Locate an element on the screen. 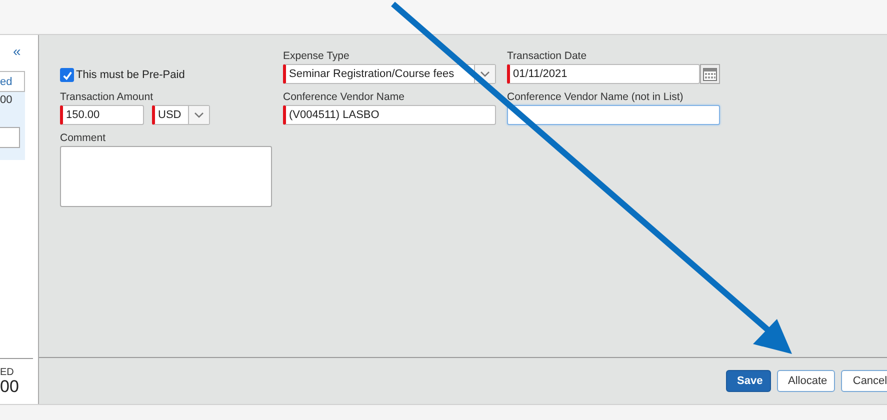 The width and height of the screenshot is (887, 420). selected-row: 00 is located at coordinates (12, 126).